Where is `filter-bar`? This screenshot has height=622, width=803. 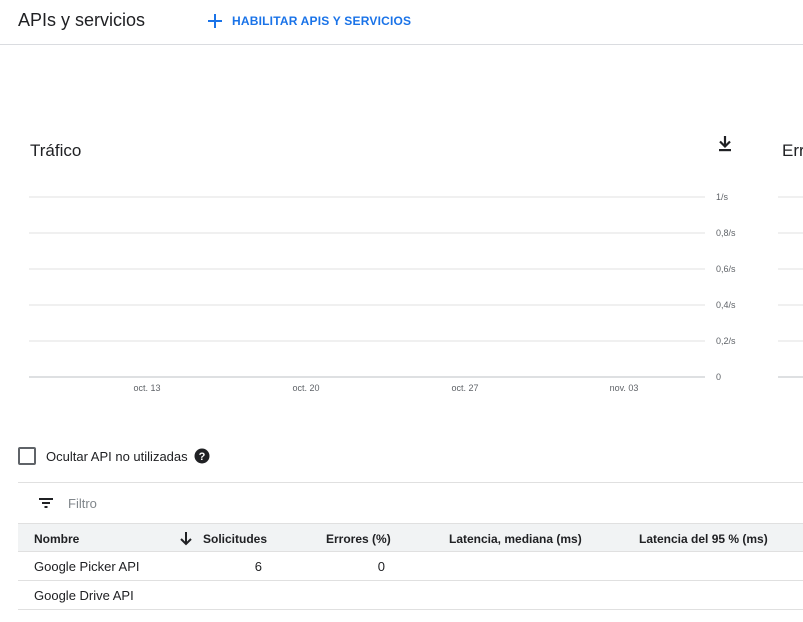 filter-bar is located at coordinates (410, 502).